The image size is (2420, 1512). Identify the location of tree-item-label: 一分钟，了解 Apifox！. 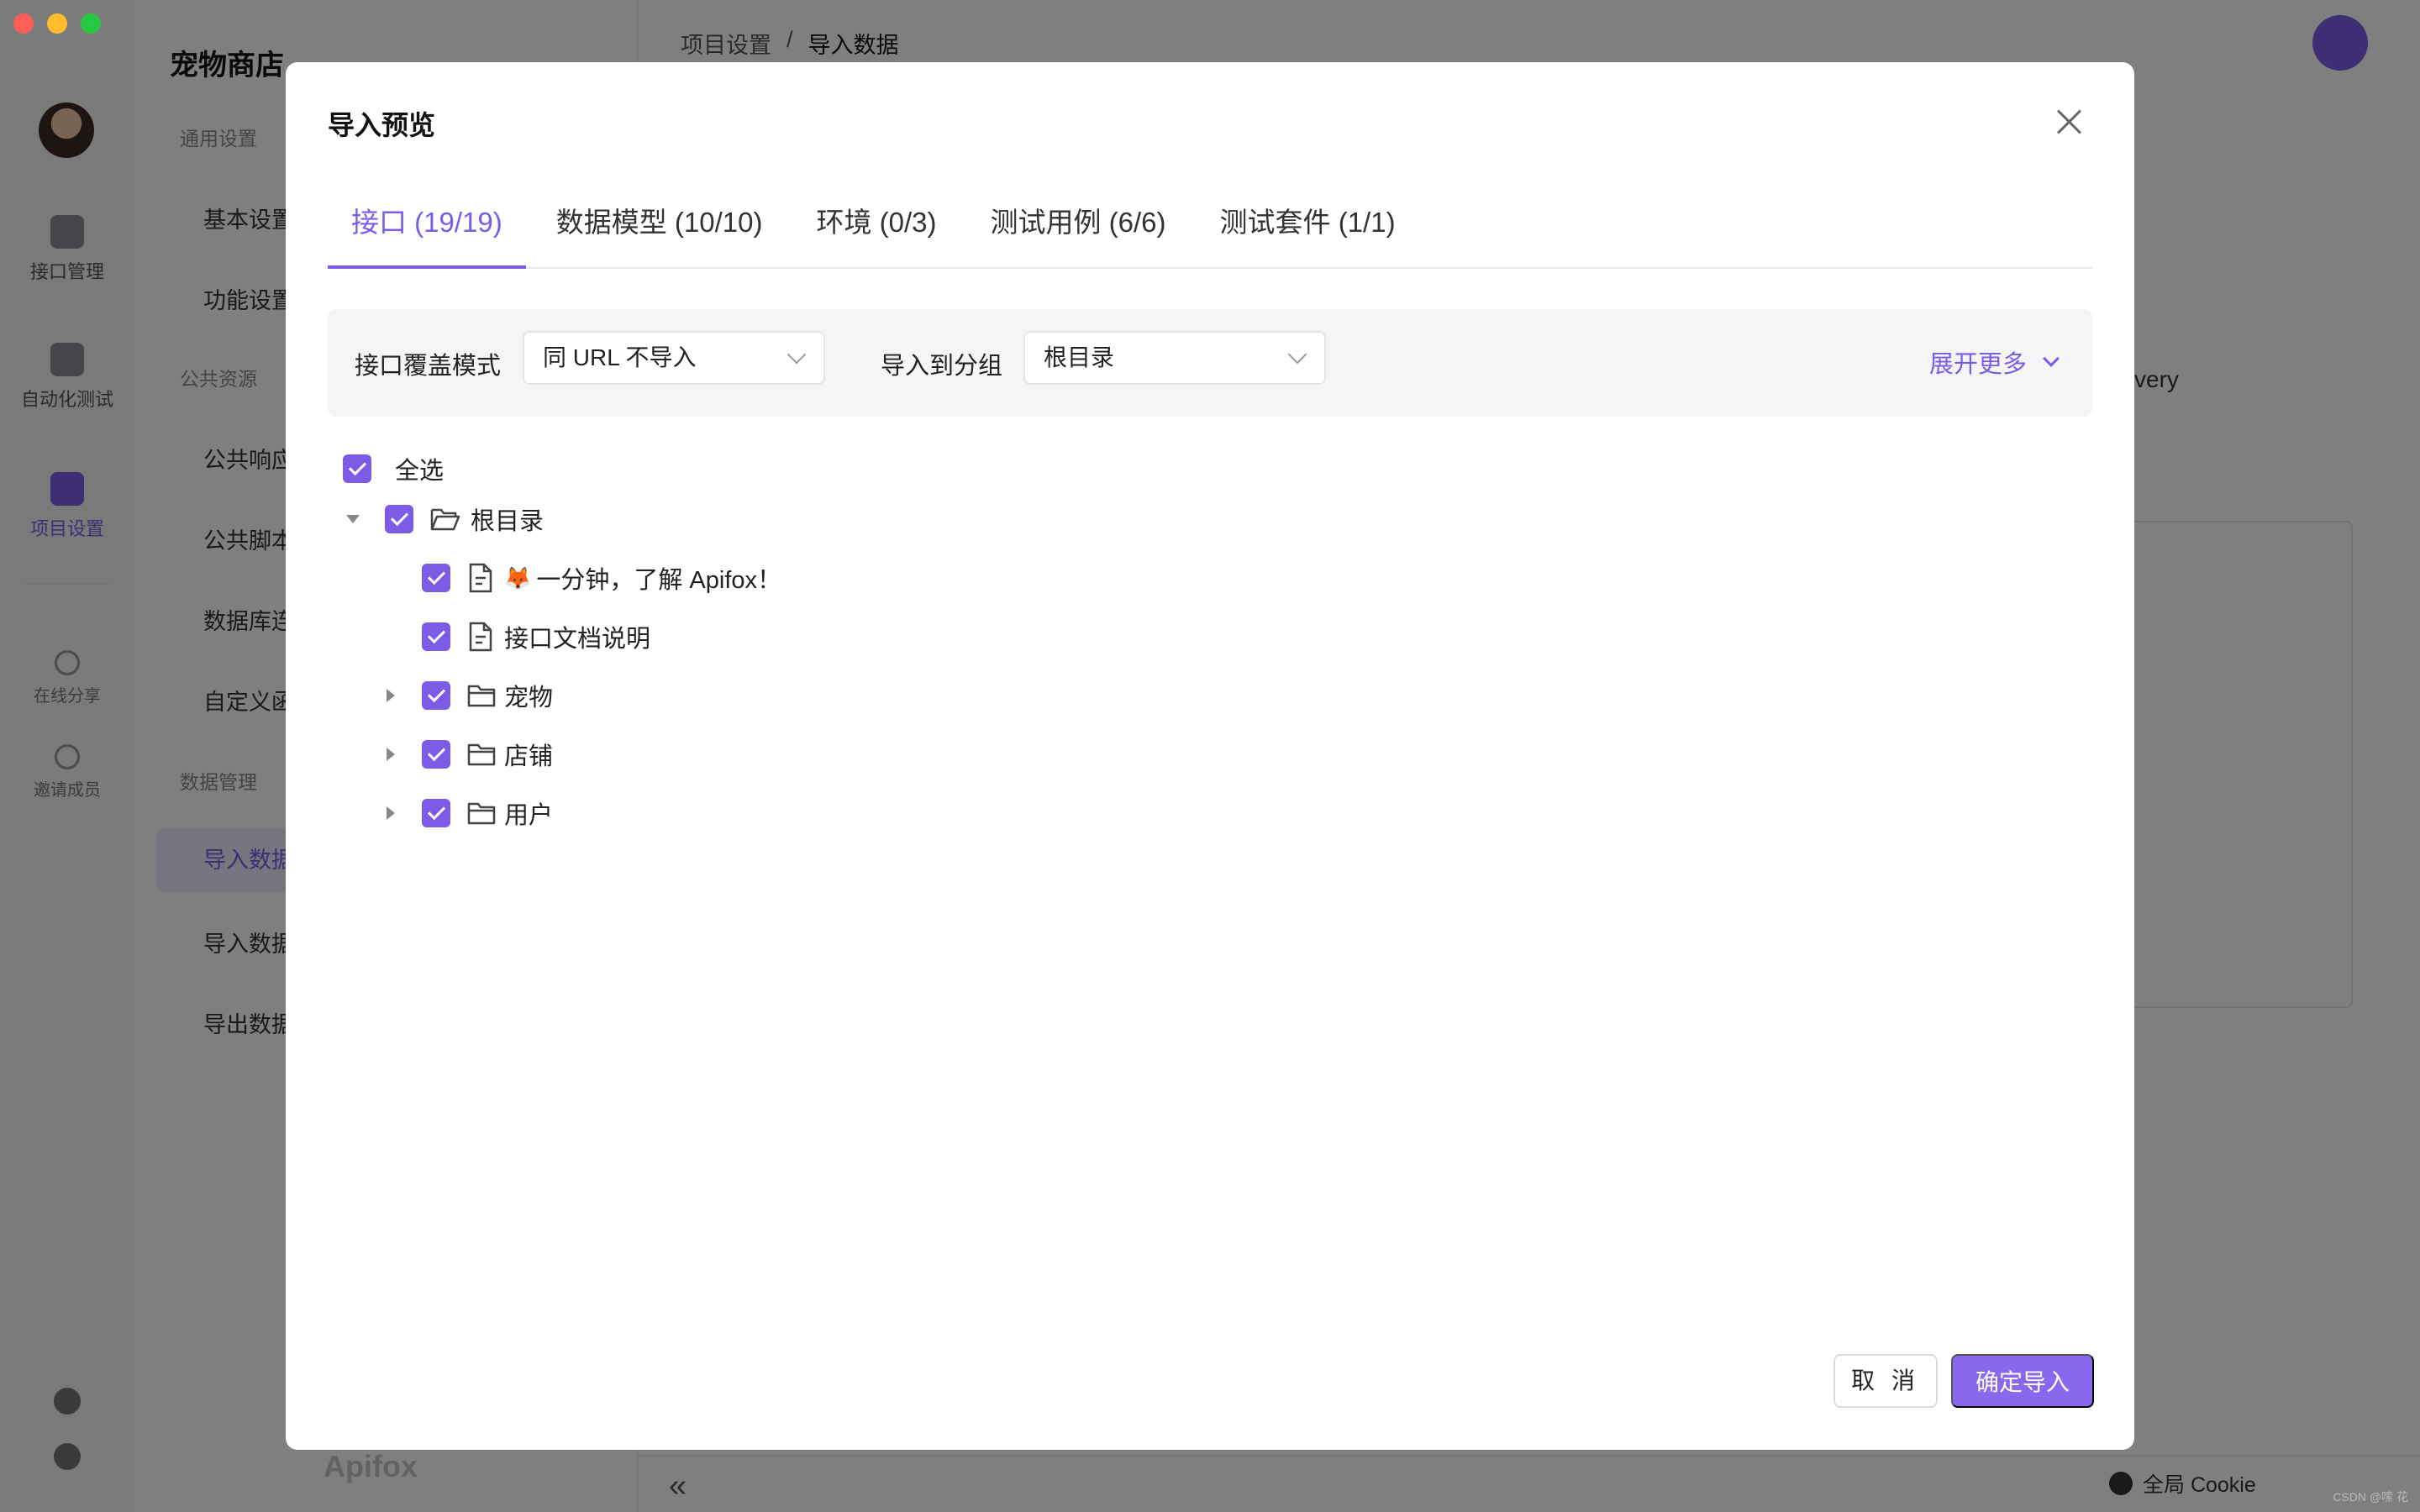
(659, 580).